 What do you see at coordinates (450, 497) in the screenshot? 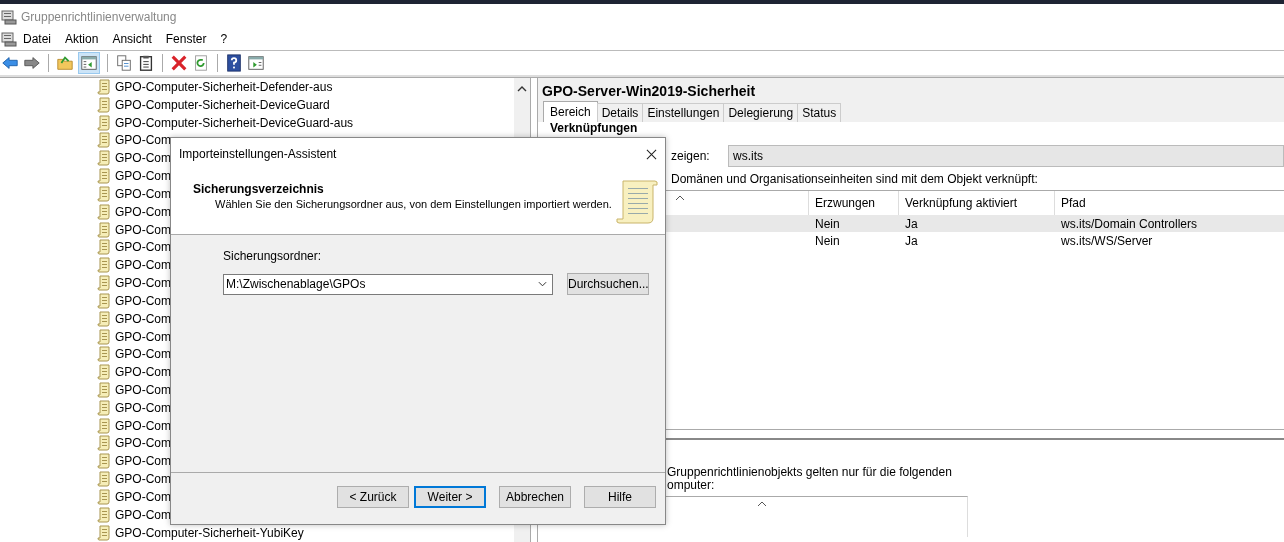
I see `dialog-button: Weiter >` at bounding box center [450, 497].